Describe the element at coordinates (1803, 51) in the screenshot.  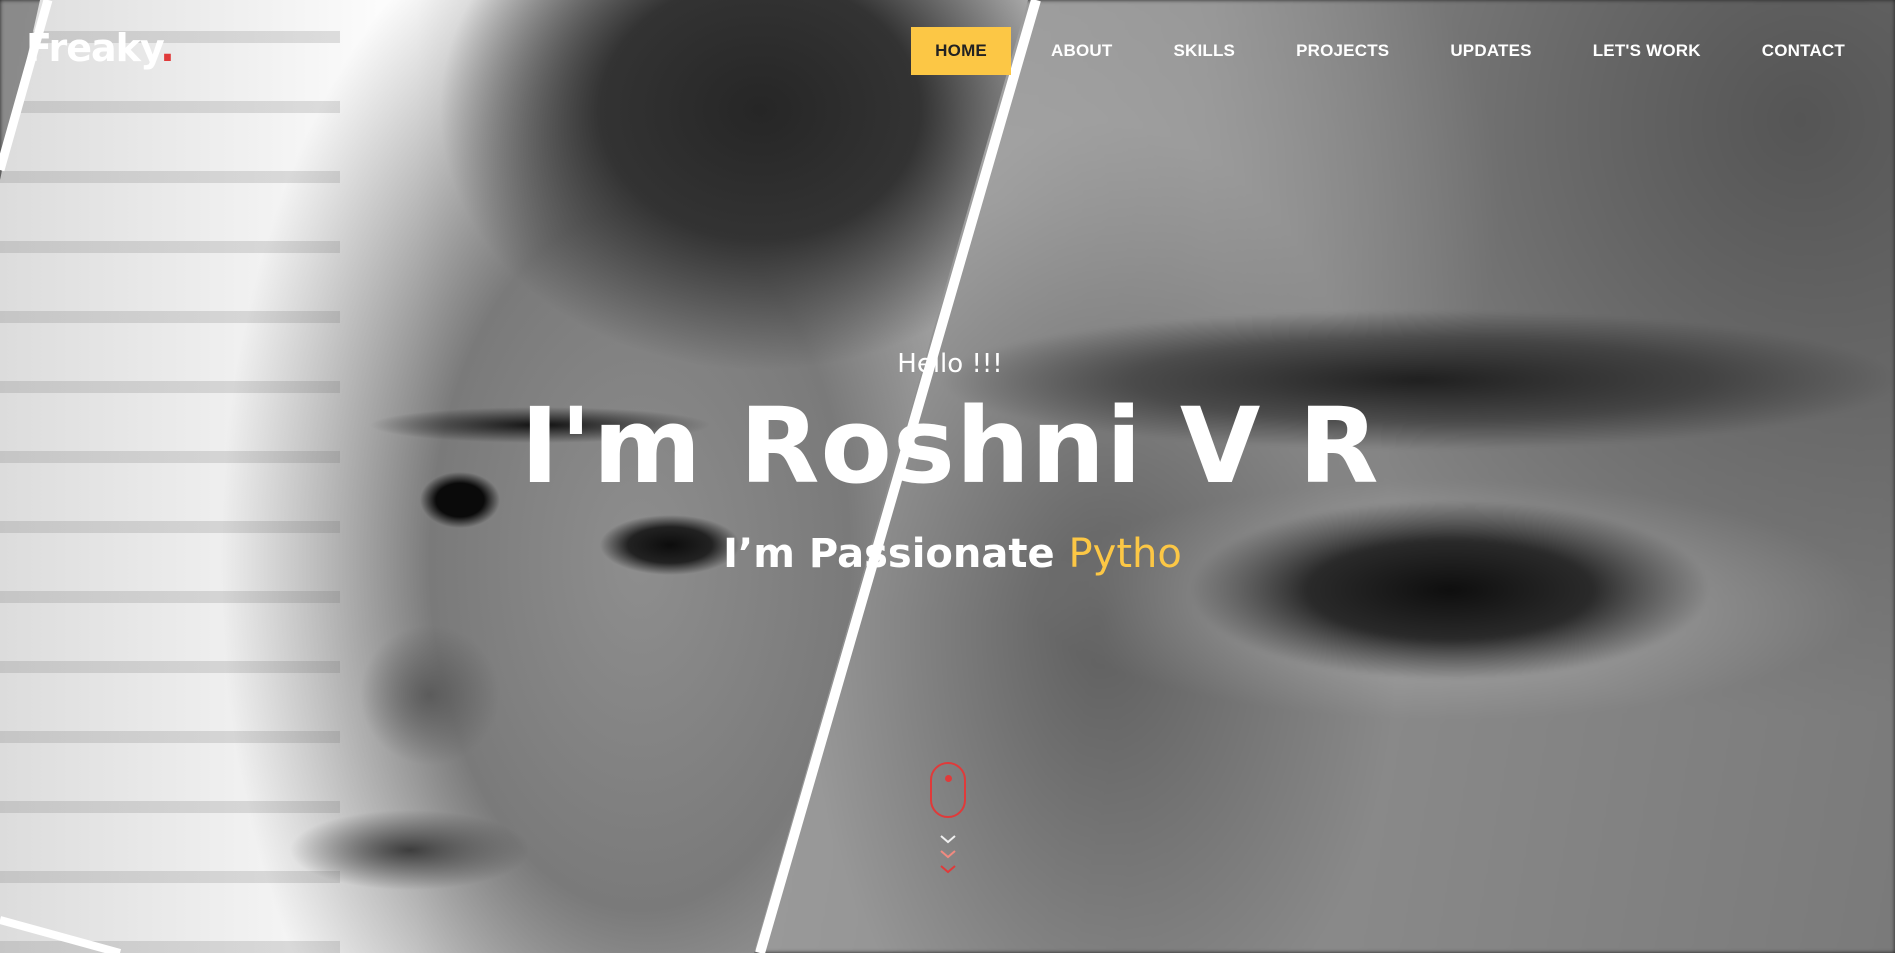
I see `nav-item-contact: CONTACT` at that location.